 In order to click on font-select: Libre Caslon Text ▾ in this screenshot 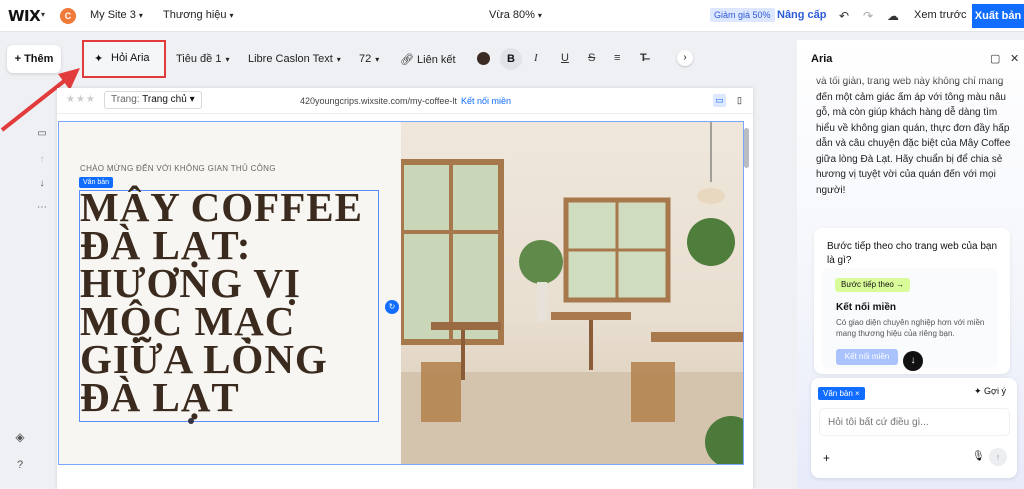, I will do `click(294, 59)`.